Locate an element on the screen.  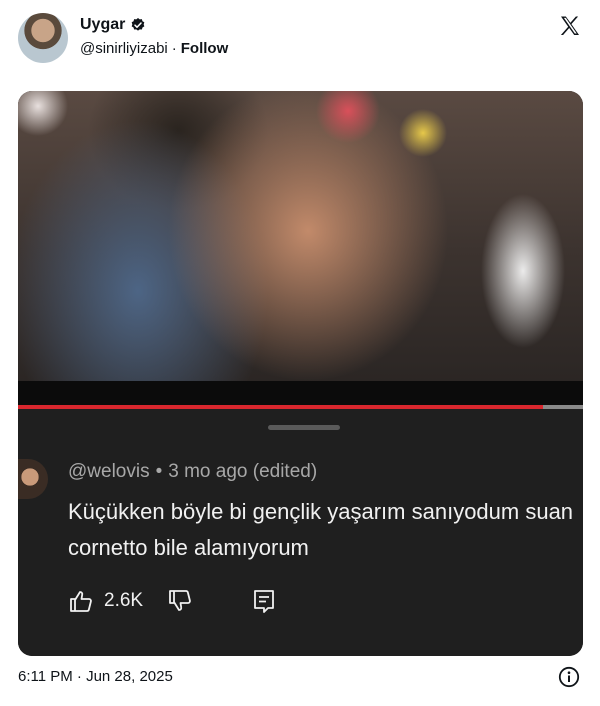
tweet-timestamp: 6:11 PM · Jun 28, 2025 is located at coordinates (95, 676).